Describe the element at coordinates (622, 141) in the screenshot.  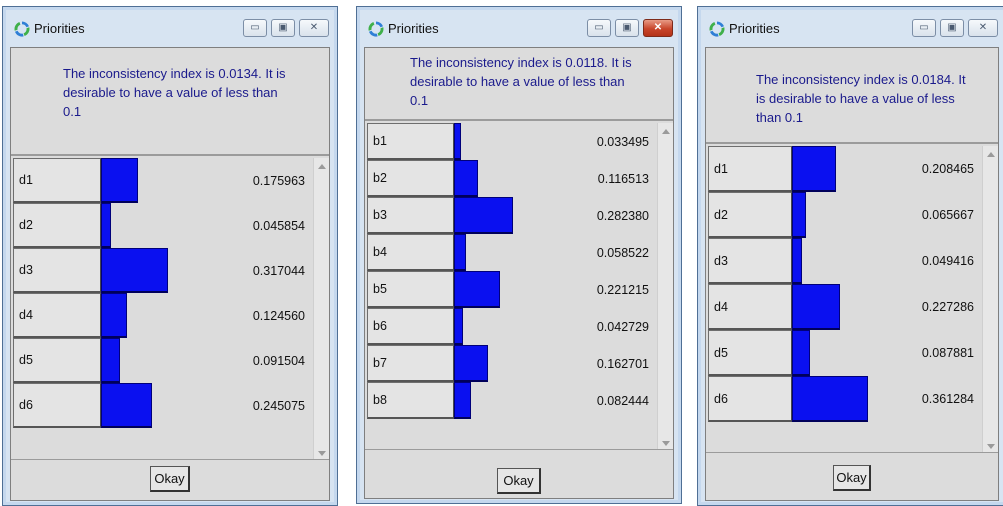
I see `priority-value: 0.033495` at that location.